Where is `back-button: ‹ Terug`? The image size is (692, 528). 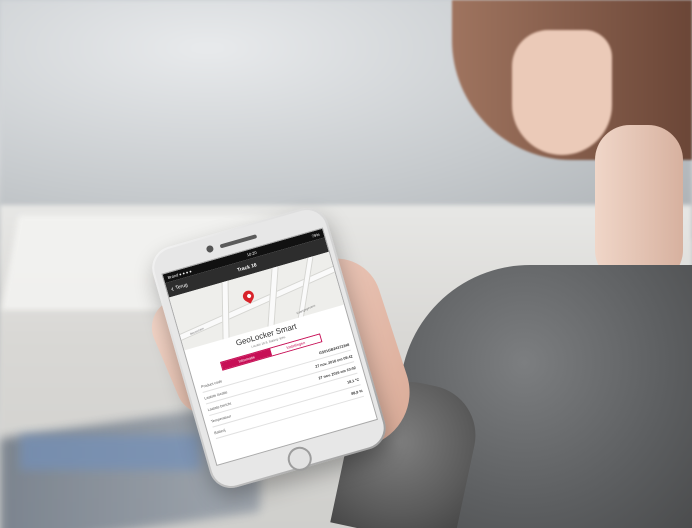 back-button: ‹ Terug is located at coordinates (179, 287).